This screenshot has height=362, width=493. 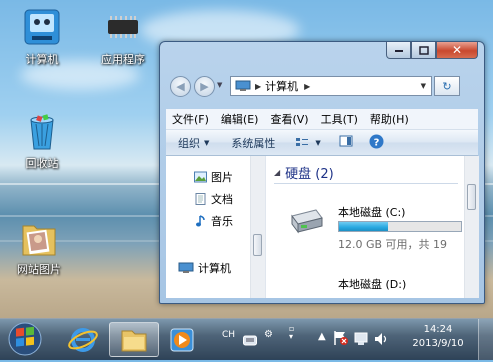 What do you see at coordinates (222, 199) in the screenshot?
I see `nav-item-label: 文档` at bounding box center [222, 199].